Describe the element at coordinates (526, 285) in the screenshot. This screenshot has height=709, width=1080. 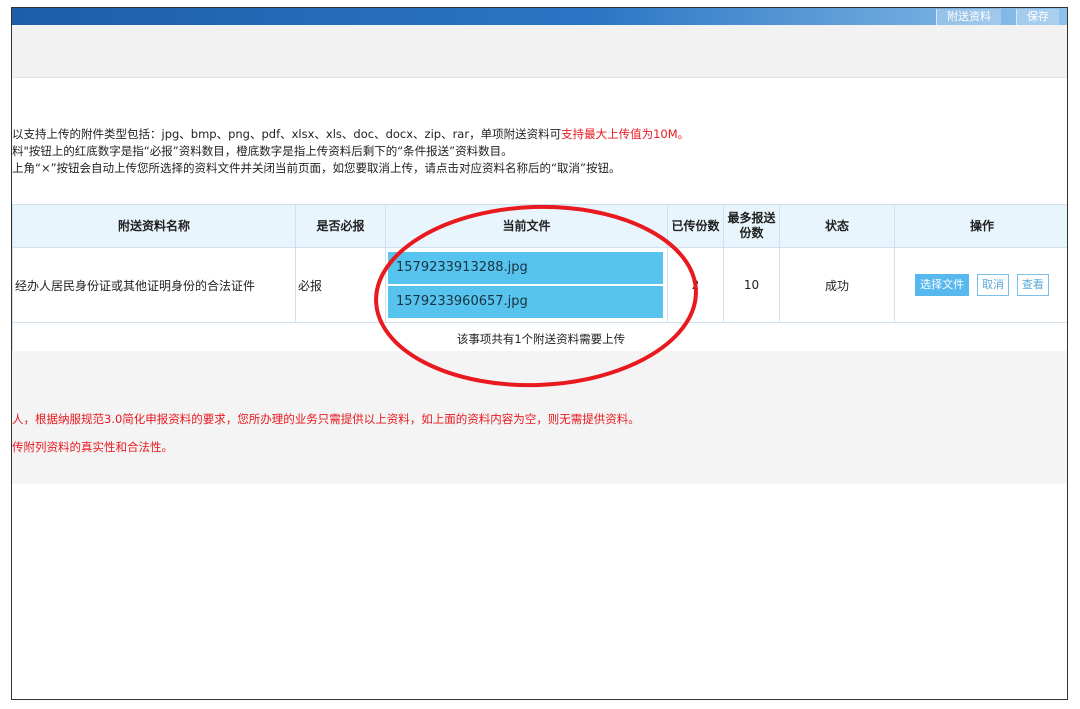
I see `current-files-cell: 1579233913288.jpg 1579233960657.jpg` at that location.